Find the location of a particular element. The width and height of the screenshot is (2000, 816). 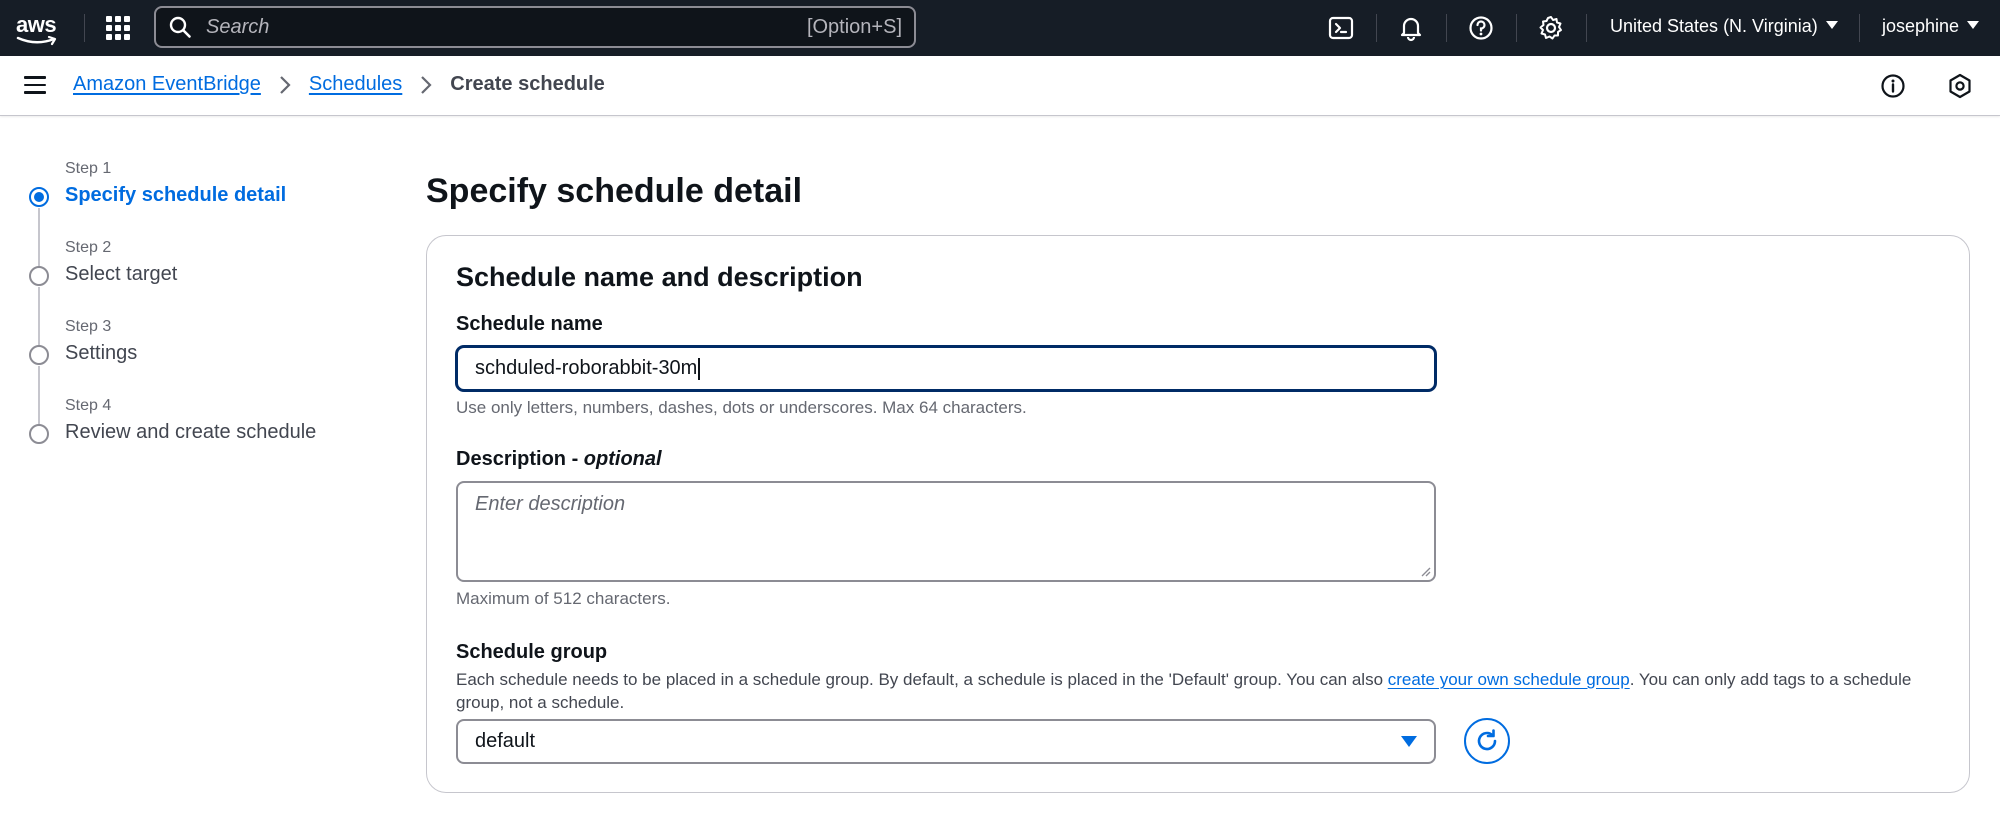

wizard-step-2: Step 2 Select target is located at coordinates (206, 292).